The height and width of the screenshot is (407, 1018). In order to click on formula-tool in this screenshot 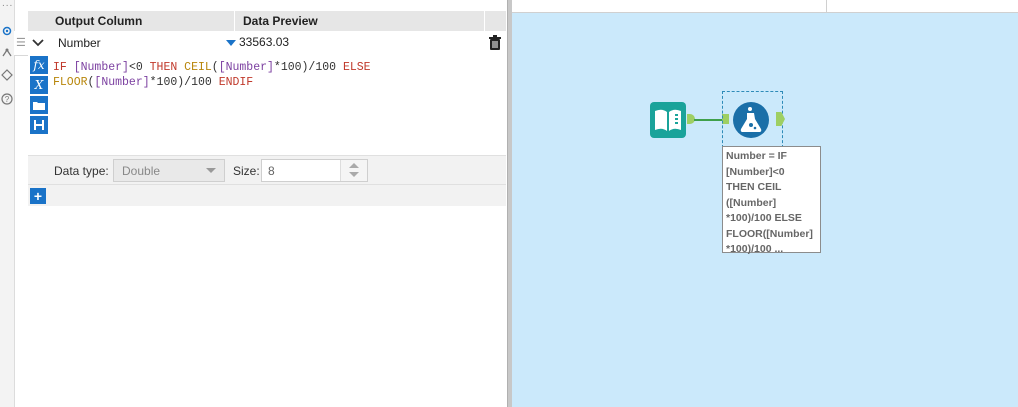, I will do `click(751, 120)`.